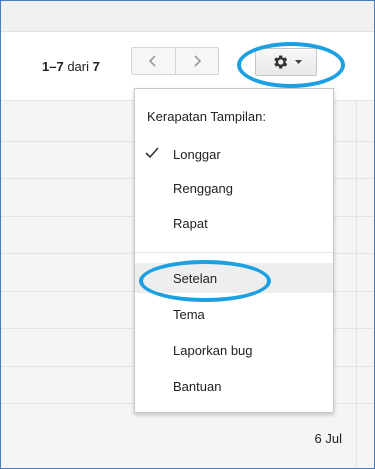 Image resolution: width=375 pixels, height=469 pixels. I want to click on menu-item-rapat: Rapat, so click(234, 223).